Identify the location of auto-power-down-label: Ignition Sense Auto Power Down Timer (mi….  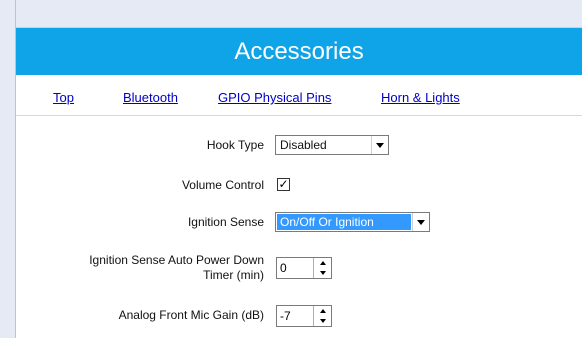
(176, 268).